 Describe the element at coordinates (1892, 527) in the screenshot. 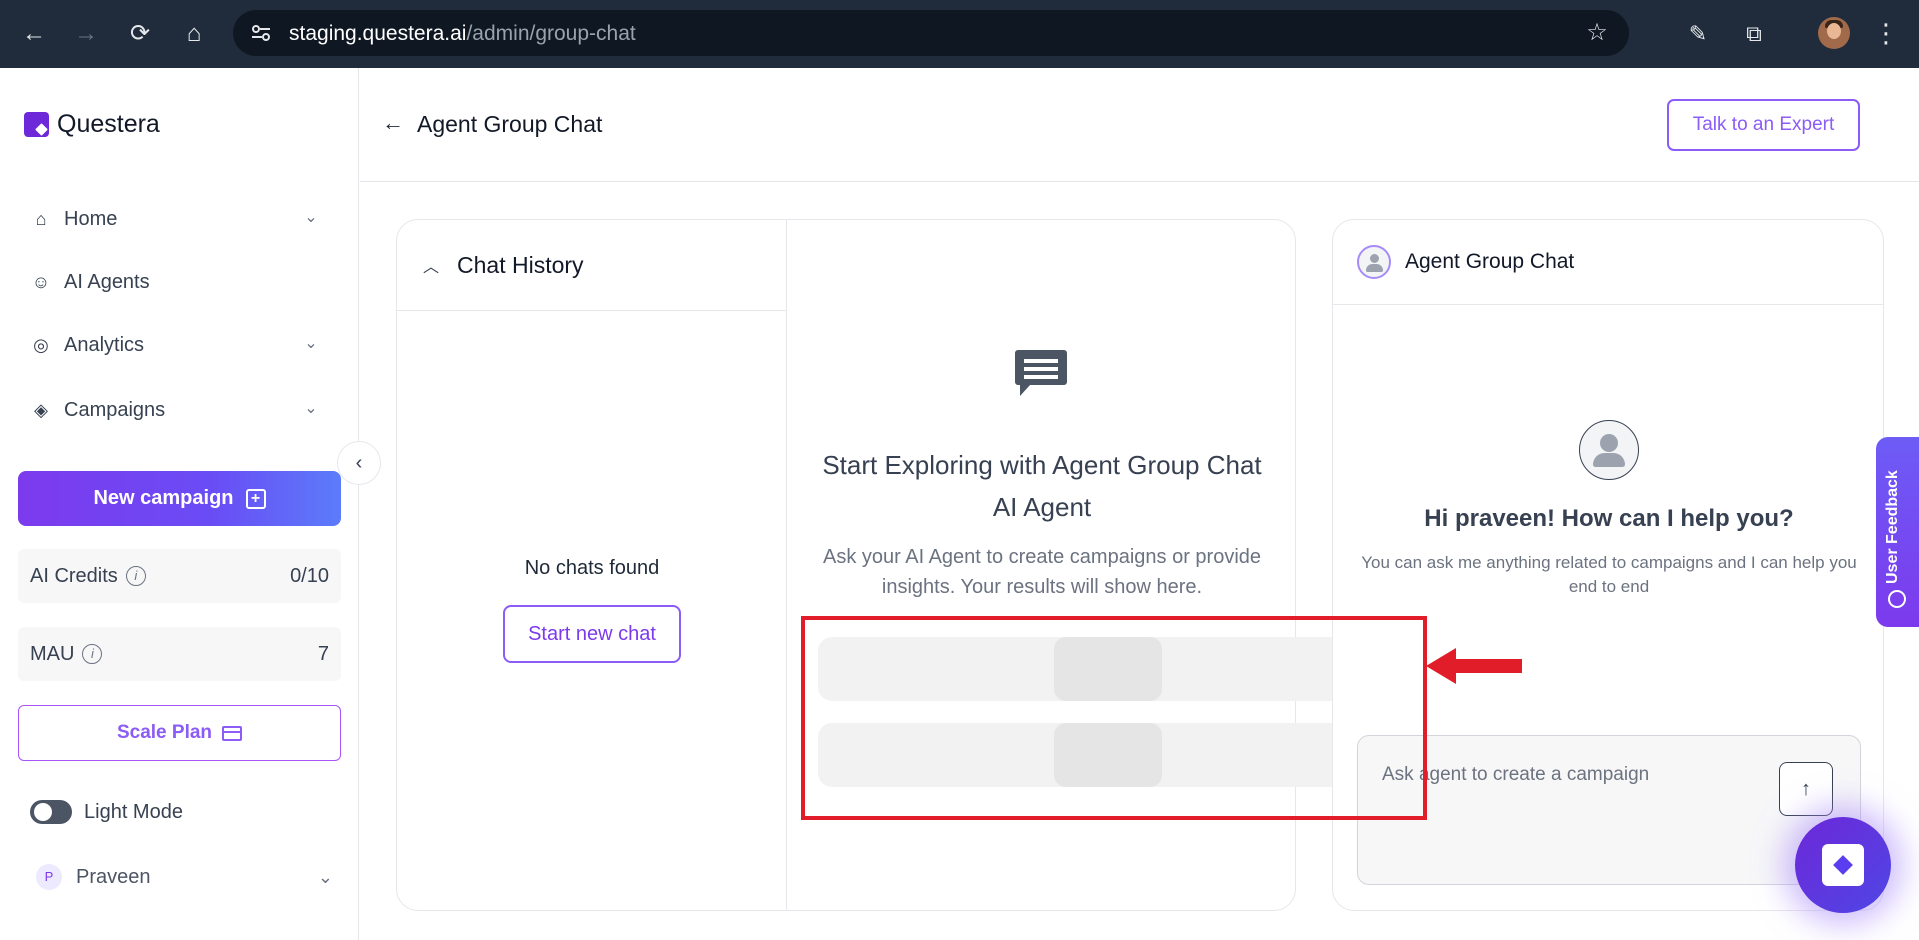

I see `user-feedback-label: User Feedback` at that location.